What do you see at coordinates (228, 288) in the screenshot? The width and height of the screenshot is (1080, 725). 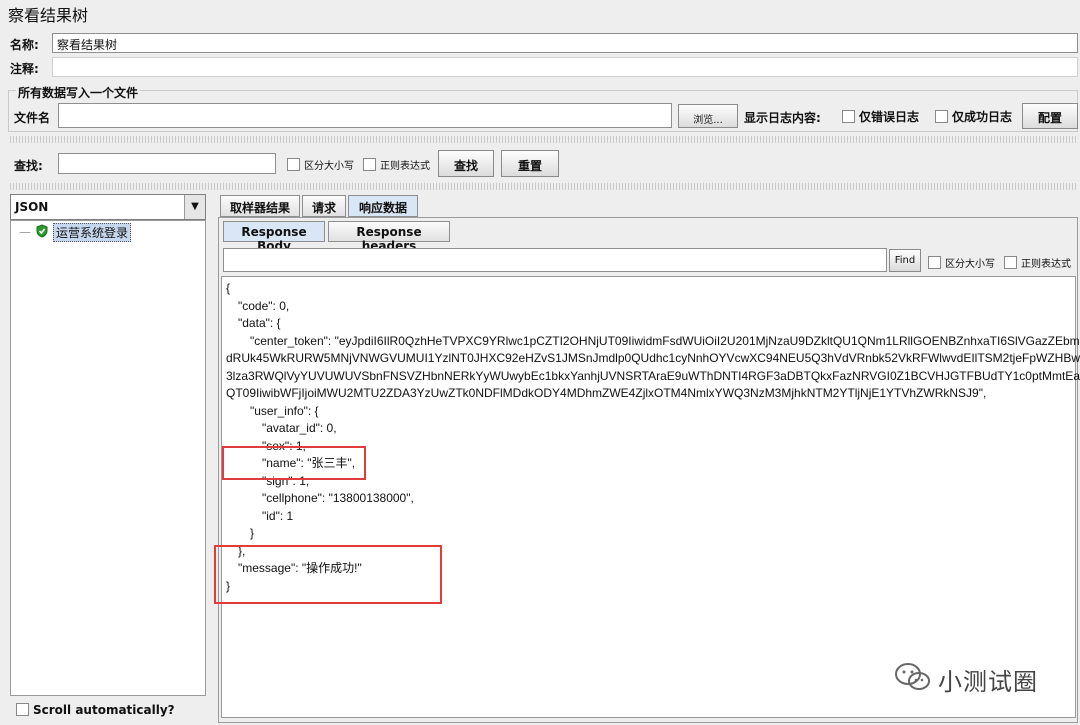 I see `json-line: {` at bounding box center [228, 288].